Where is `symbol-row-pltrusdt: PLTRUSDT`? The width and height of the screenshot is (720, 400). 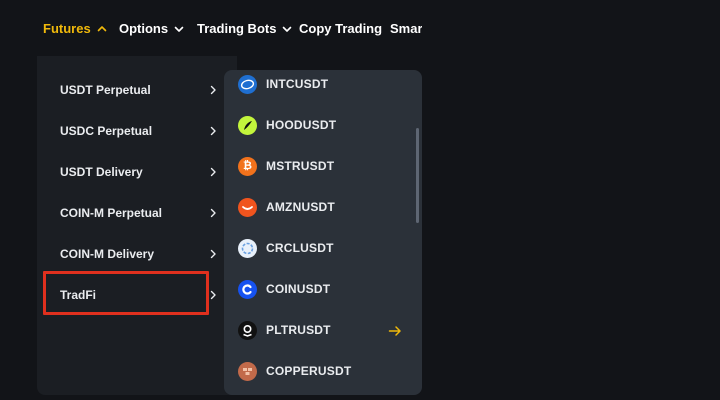 symbol-row-pltrusdt: PLTRUSDT is located at coordinates (323, 330).